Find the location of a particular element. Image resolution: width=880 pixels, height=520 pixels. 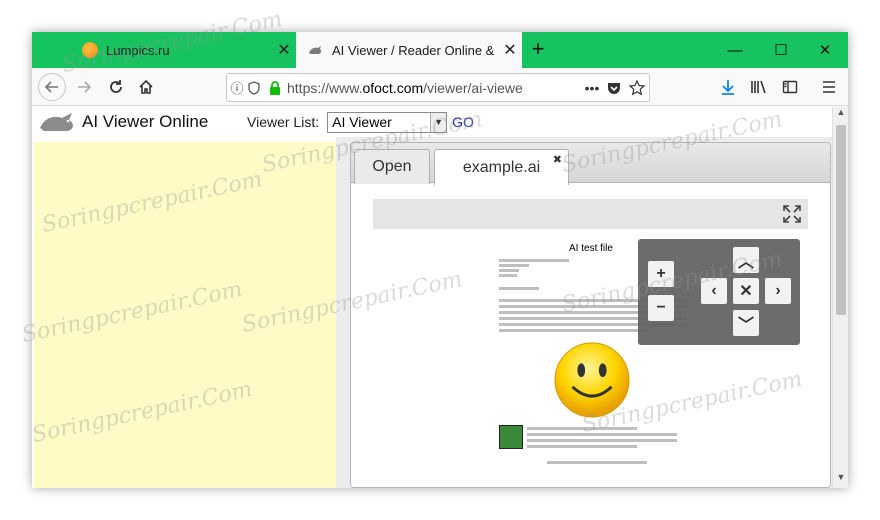

close-file-icon: ✖ is located at coordinates (557, 159).